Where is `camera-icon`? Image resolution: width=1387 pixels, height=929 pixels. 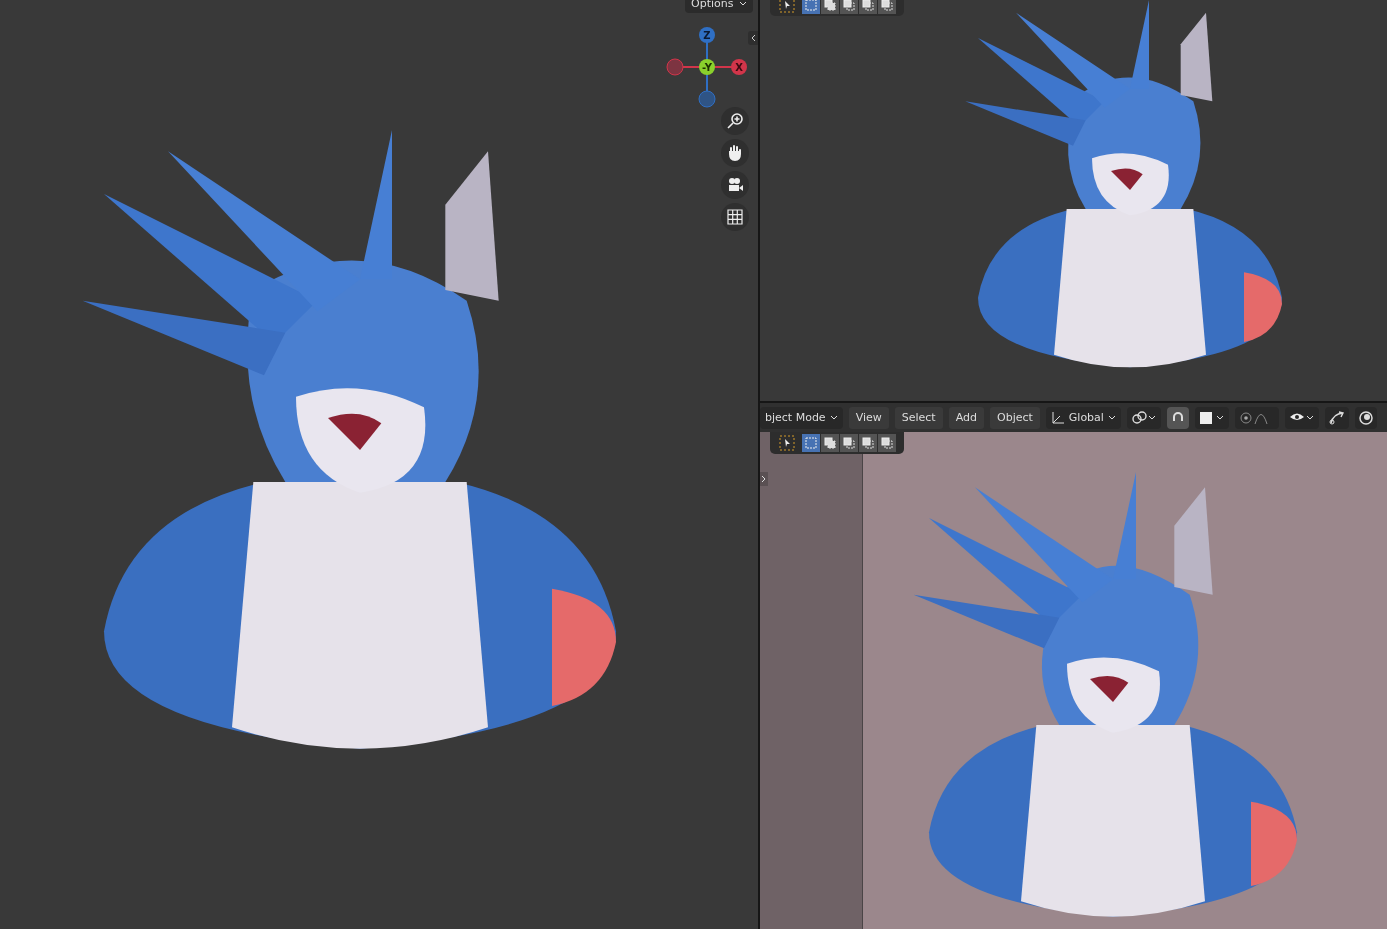 camera-icon is located at coordinates (735, 185).